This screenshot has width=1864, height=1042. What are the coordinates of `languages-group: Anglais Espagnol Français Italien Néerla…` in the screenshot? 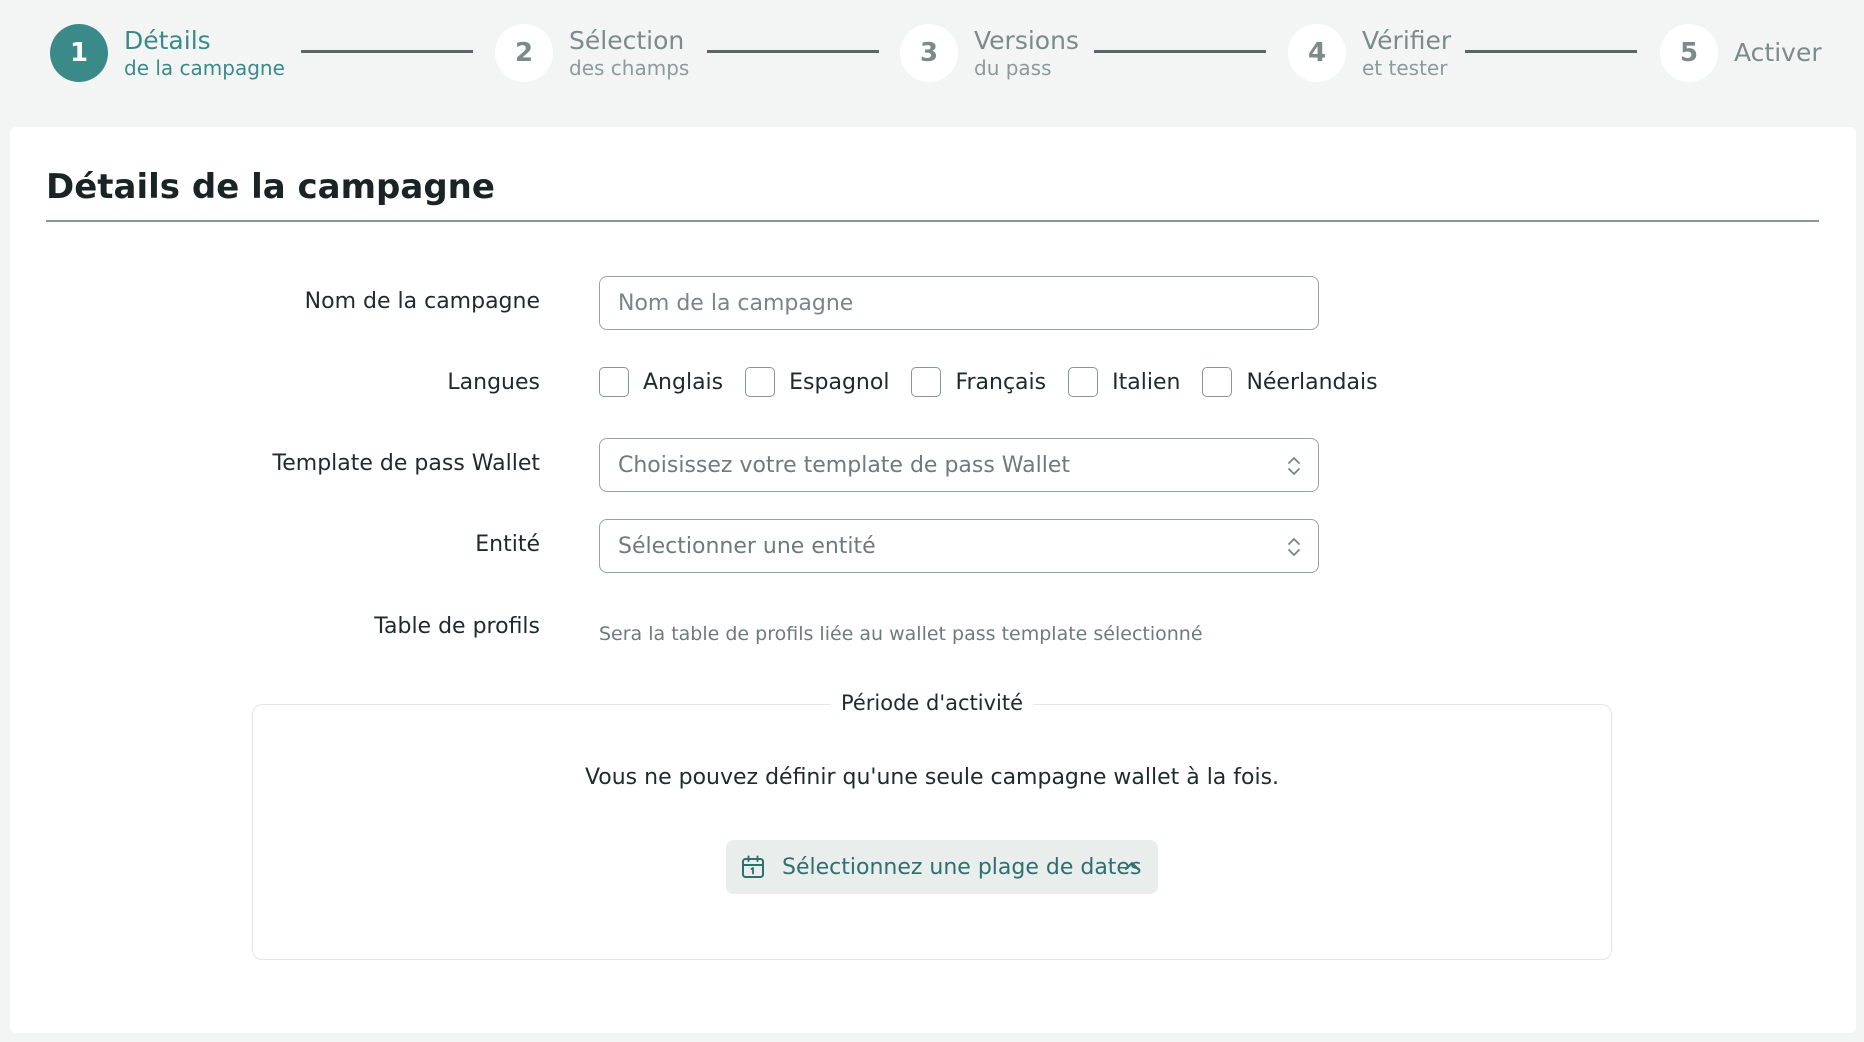 It's located at (999, 382).